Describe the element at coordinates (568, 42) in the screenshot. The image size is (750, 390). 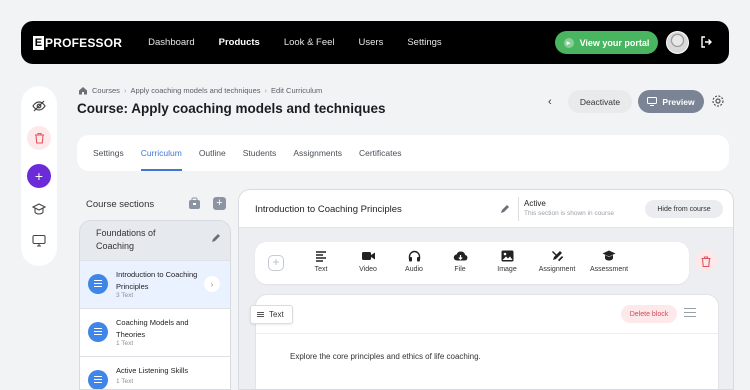
I see `portal-icon: ▸` at that location.